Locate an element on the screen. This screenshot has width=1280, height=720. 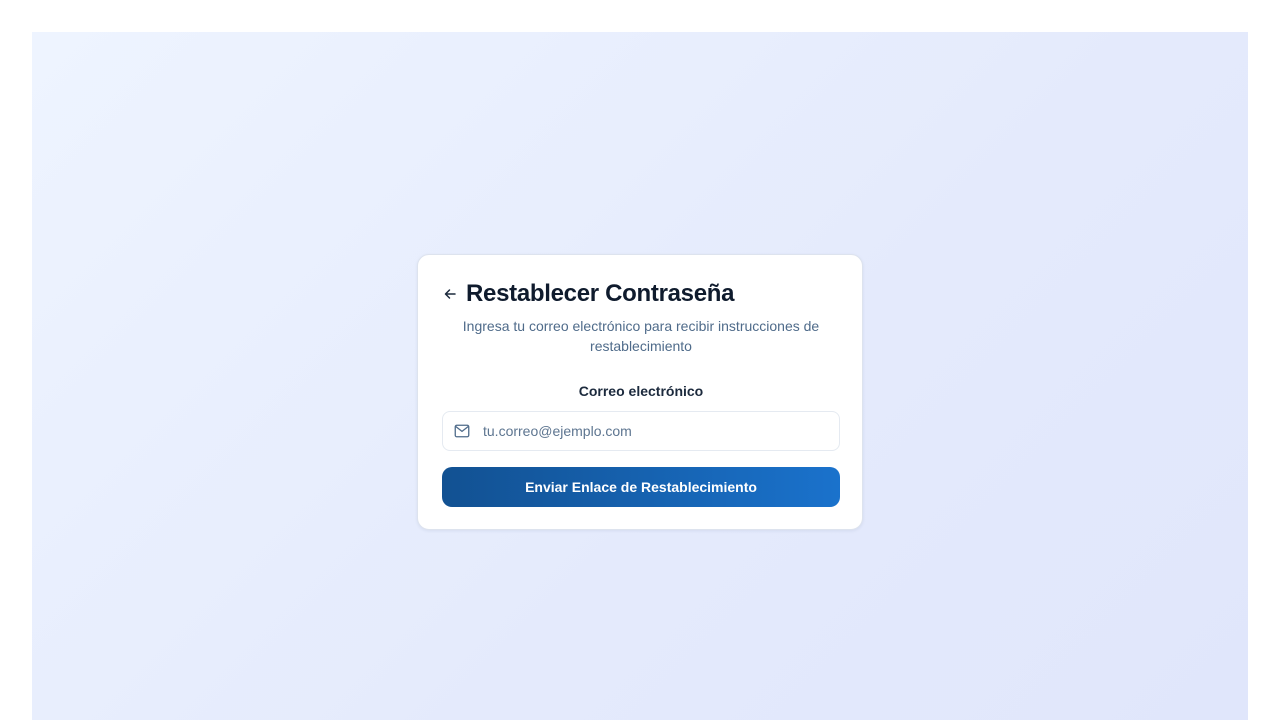
email-label: Correo electrónico is located at coordinates (641, 391).